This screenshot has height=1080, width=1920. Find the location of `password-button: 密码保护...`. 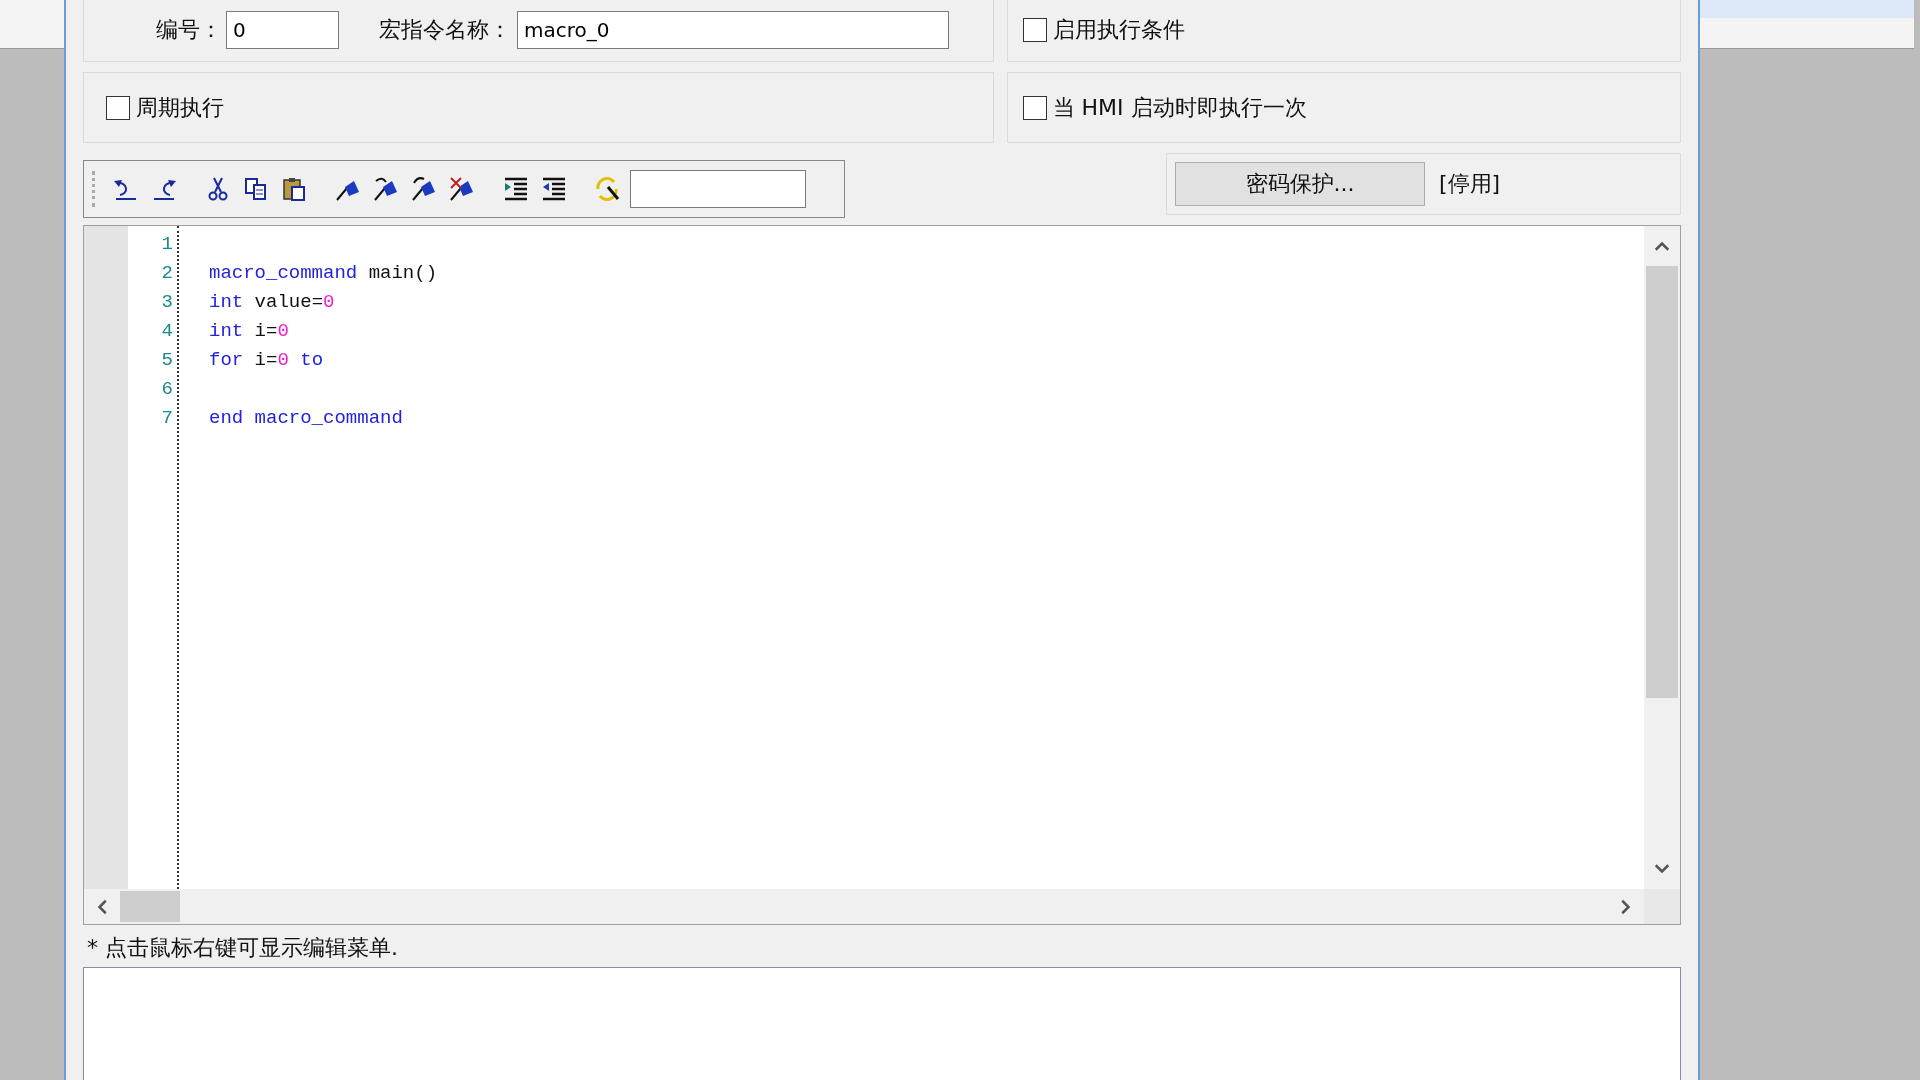

password-button: 密码保护... is located at coordinates (1300, 184).